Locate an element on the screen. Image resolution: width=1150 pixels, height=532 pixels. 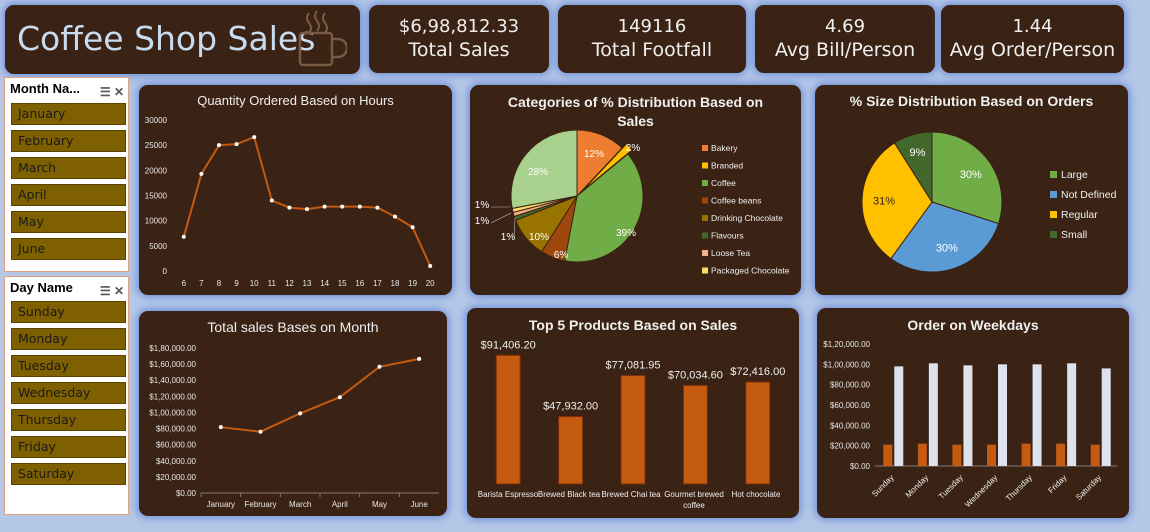
x-tick-label: Thursday is located at coordinates (1019, 488).